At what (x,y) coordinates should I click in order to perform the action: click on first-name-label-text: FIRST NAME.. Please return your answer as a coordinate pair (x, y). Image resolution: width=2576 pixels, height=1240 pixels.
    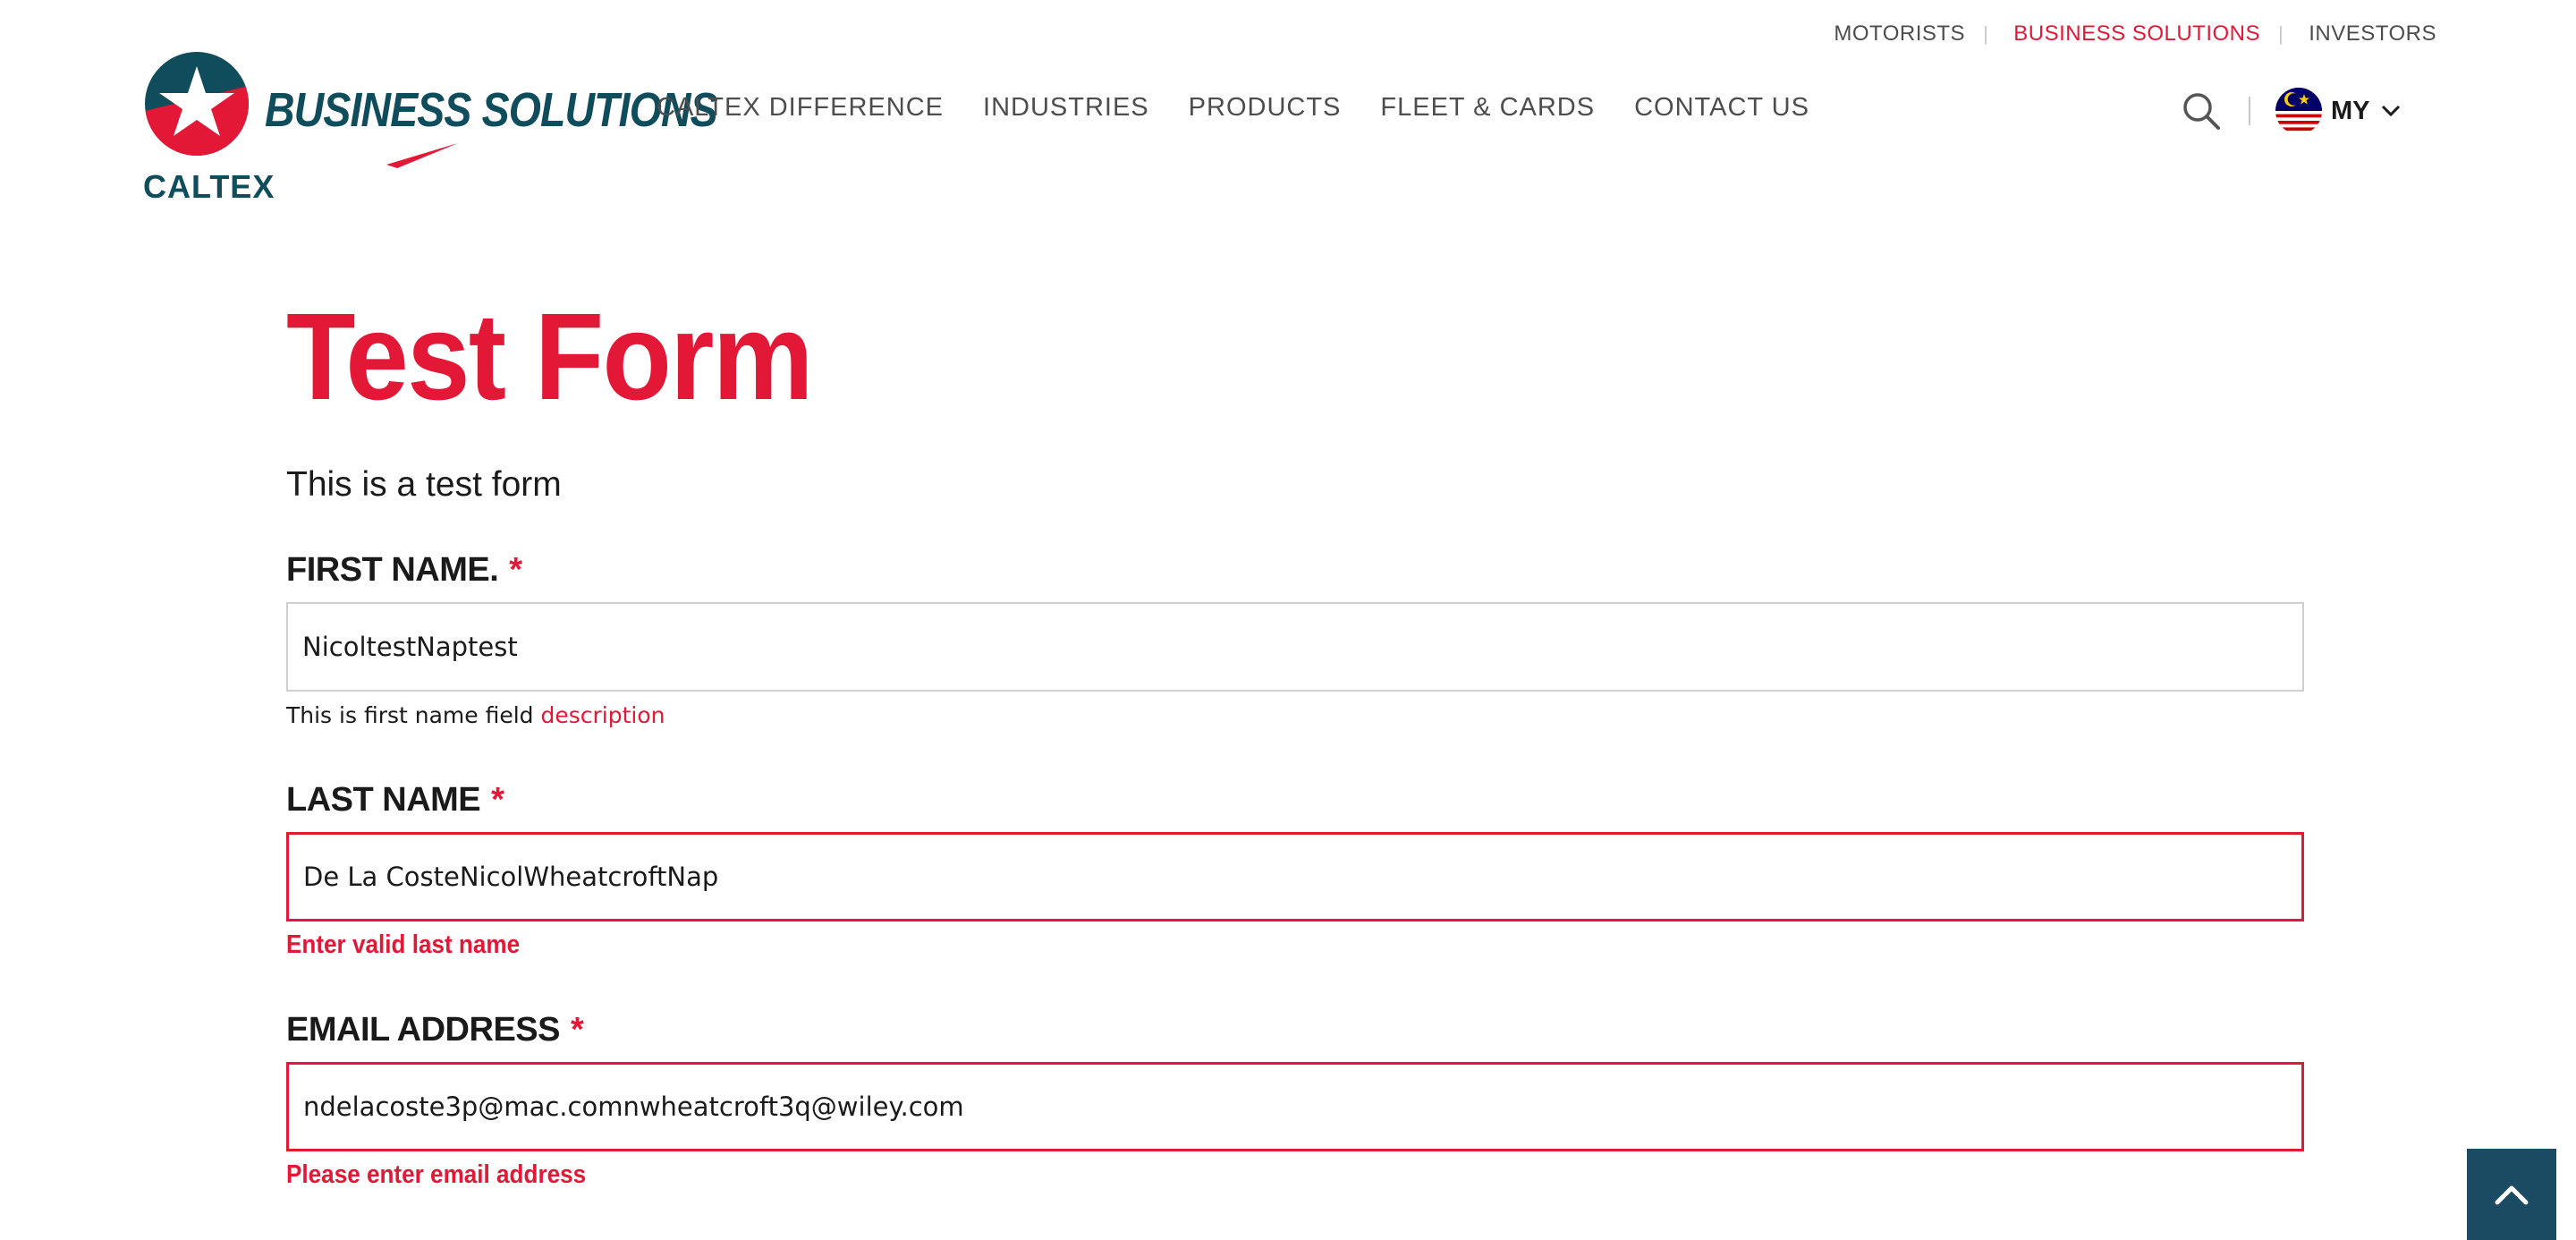
    Looking at the image, I should click on (392, 570).